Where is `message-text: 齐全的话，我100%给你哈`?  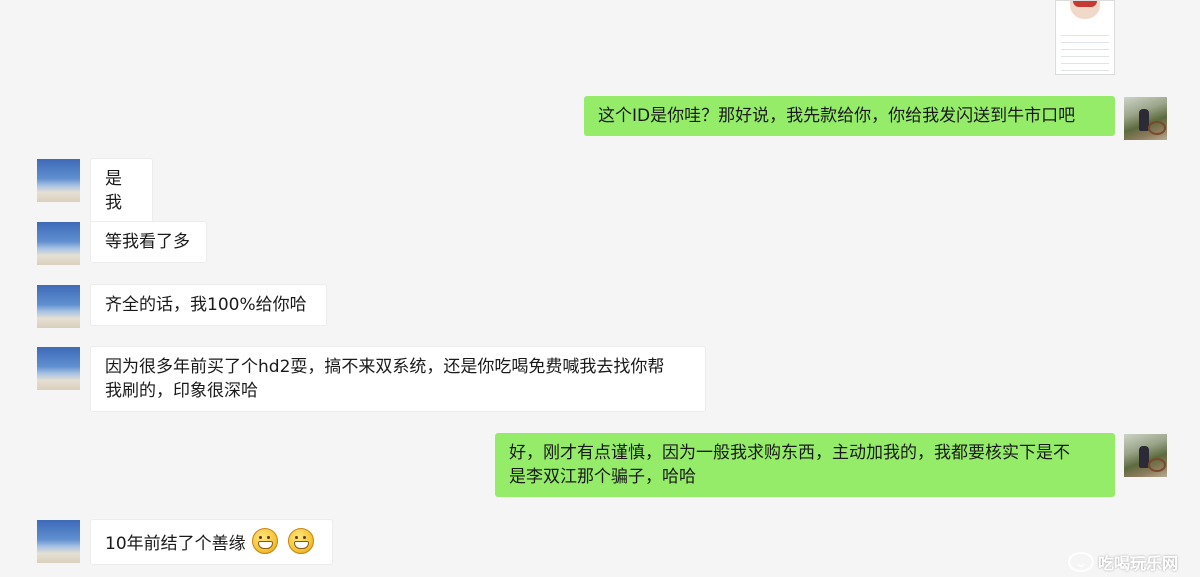 message-text: 齐全的话，我100%给你哈 is located at coordinates (206, 305).